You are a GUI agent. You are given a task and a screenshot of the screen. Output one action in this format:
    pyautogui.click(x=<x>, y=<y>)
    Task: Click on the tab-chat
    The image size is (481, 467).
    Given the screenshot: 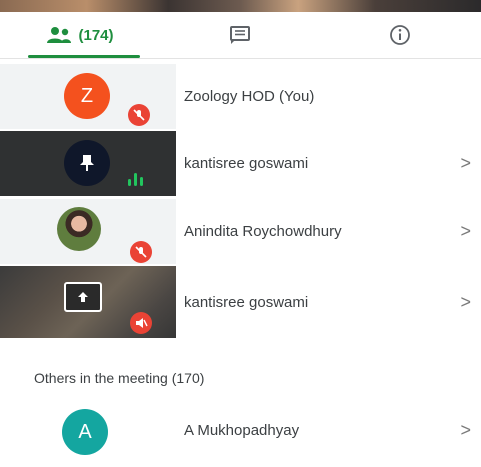 What is the action you would take?
    pyautogui.click(x=240, y=35)
    